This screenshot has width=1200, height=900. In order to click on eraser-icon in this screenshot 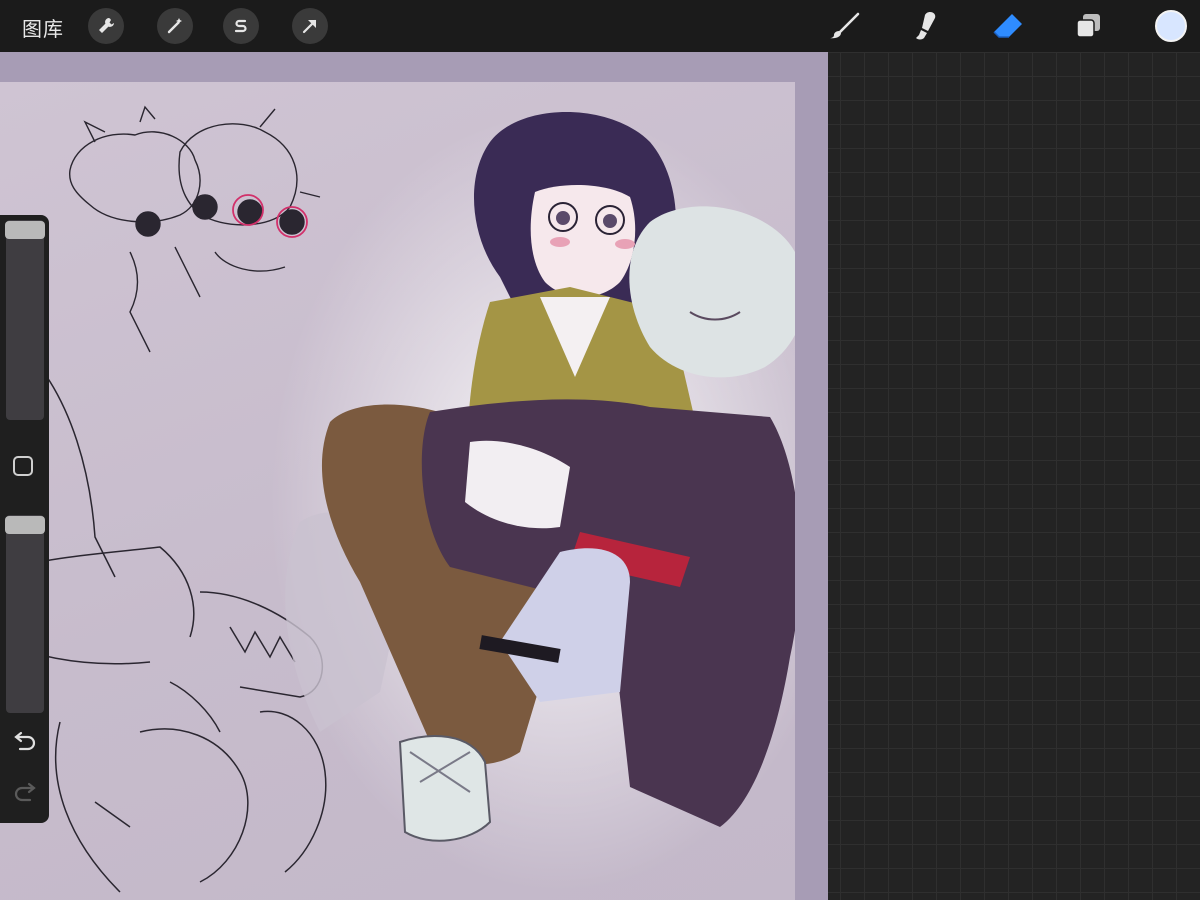, I will do `click(1008, 26)`.